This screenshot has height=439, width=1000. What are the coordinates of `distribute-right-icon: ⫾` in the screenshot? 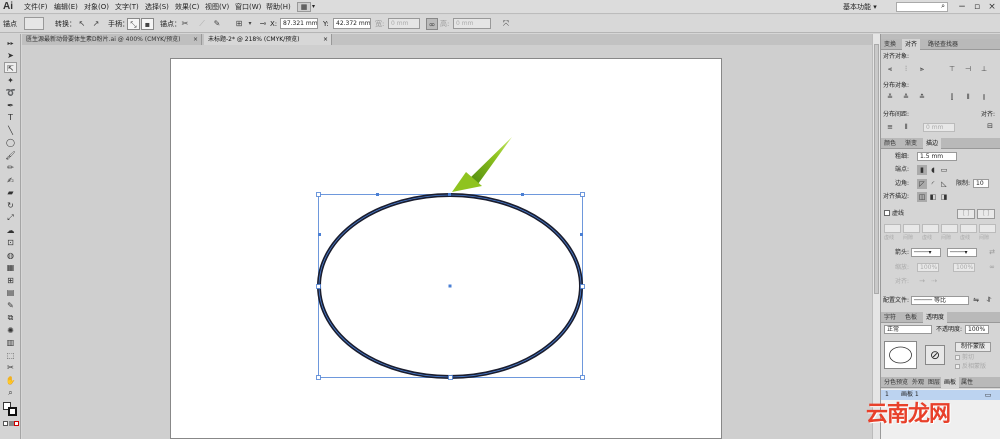 It's located at (984, 97).